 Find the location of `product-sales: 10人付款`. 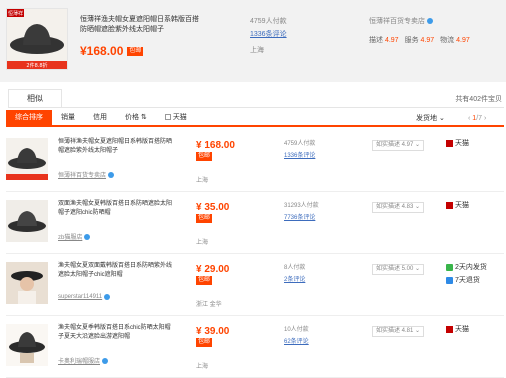

product-sales: 10人付款 is located at coordinates (296, 330).